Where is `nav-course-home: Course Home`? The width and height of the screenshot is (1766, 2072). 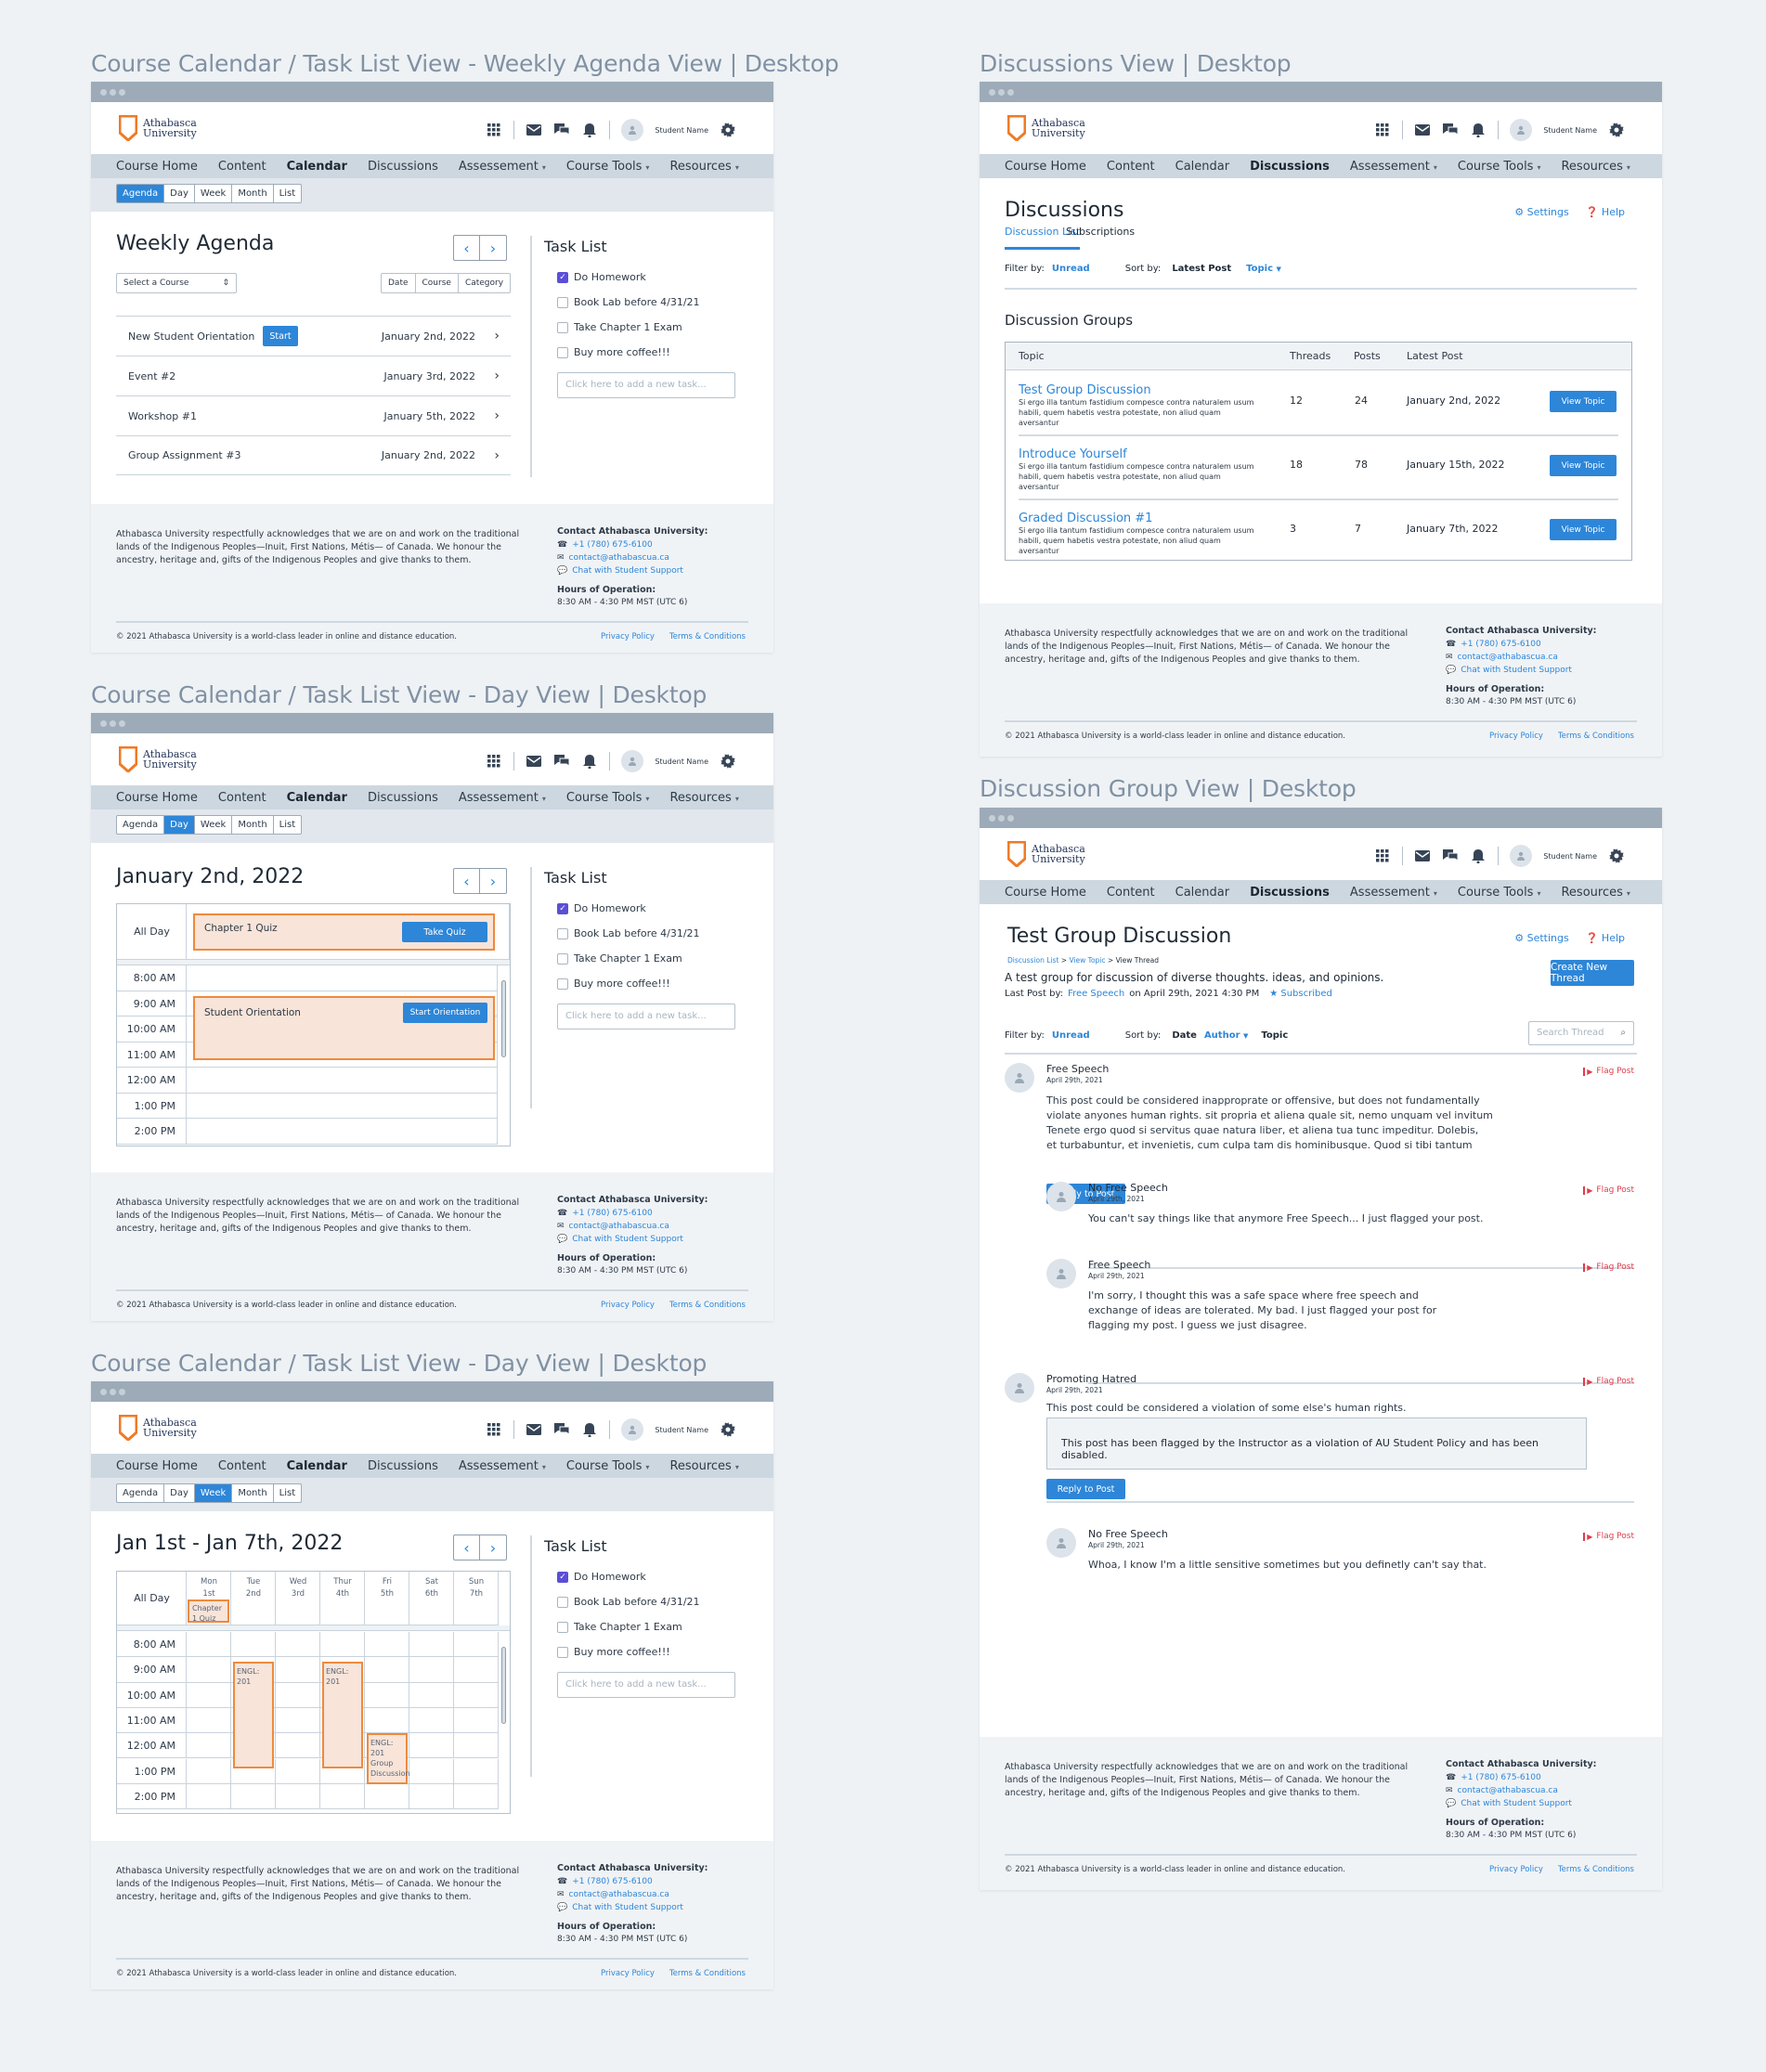
nav-course-home: Course Home is located at coordinates (157, 167).